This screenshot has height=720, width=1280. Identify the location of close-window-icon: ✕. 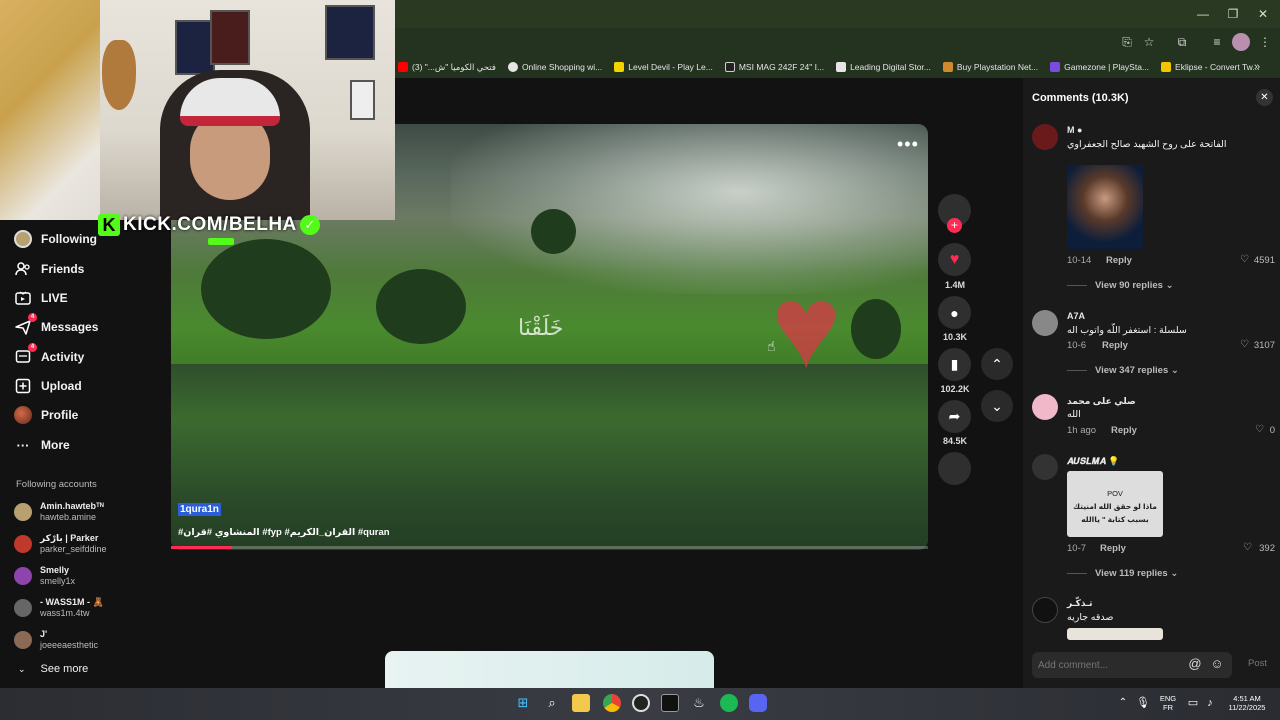
(1263, 14).